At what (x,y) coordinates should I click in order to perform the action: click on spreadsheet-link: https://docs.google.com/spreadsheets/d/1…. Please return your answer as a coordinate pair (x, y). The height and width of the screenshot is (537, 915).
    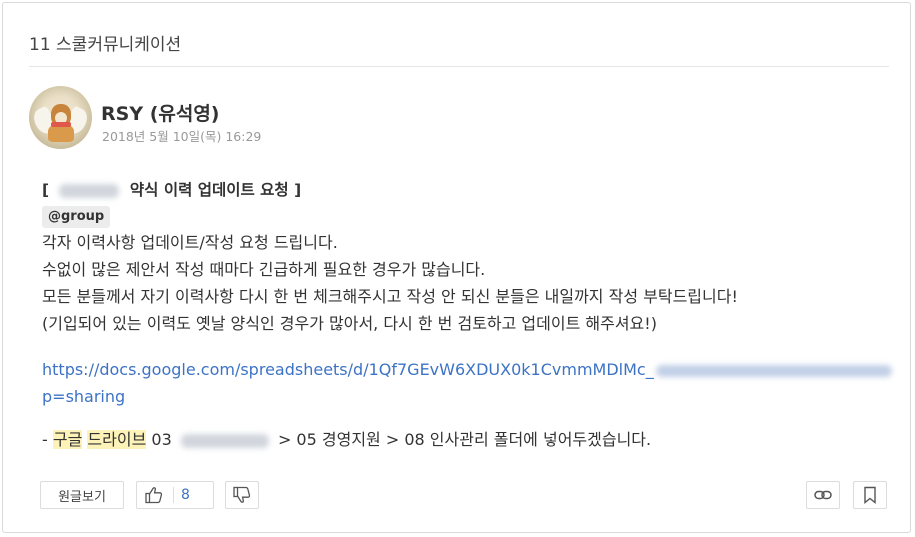
    Looking at the image, I should click on (467, 383).